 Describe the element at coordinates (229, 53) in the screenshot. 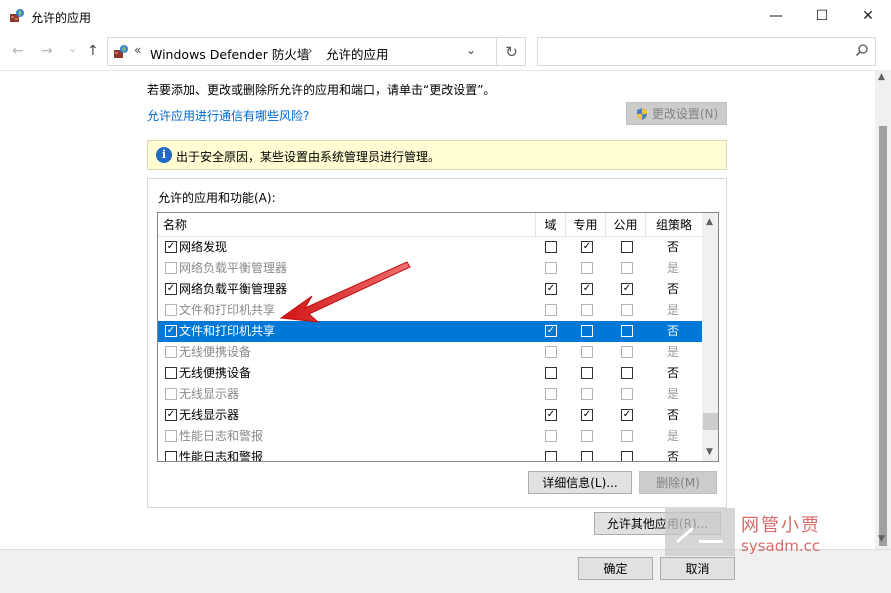

I see `breadcrumb-firewall: Windows Defender 防火墙` at that location.